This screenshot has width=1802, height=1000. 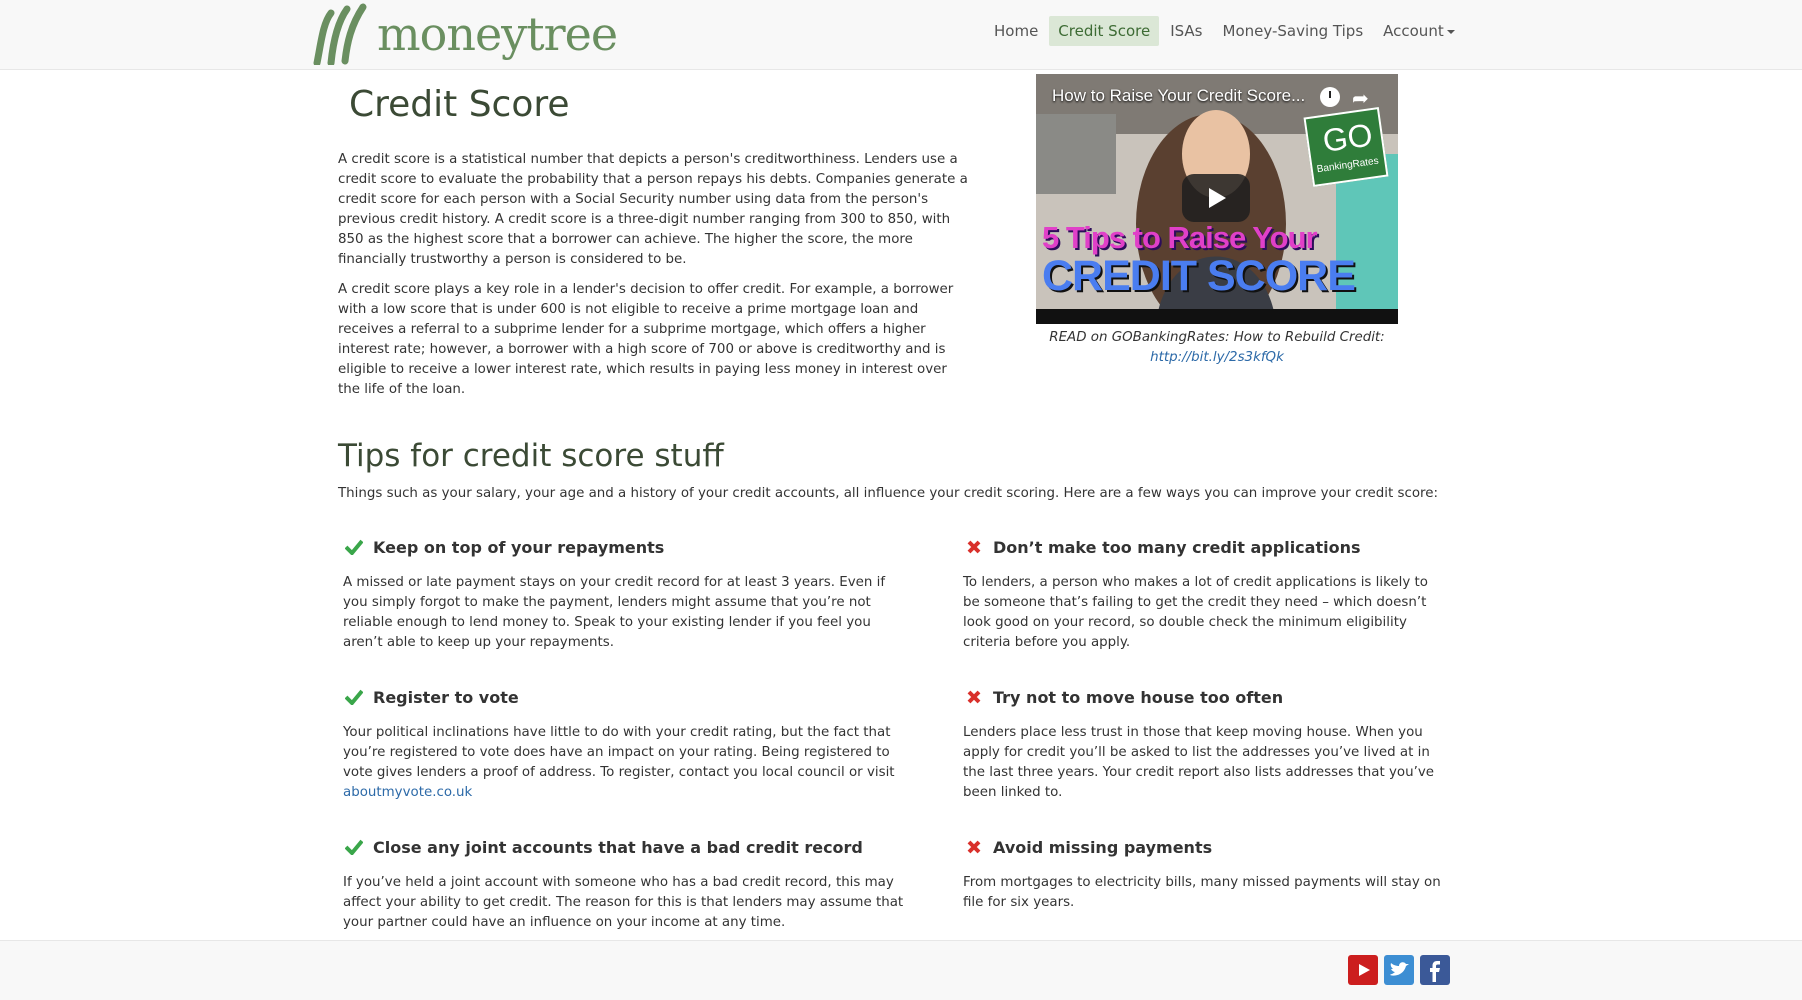 What do you see at coordinates (446, 697) in the screenshot?
I see `tip-title: Register to vote` at bounding box center [446, 697].